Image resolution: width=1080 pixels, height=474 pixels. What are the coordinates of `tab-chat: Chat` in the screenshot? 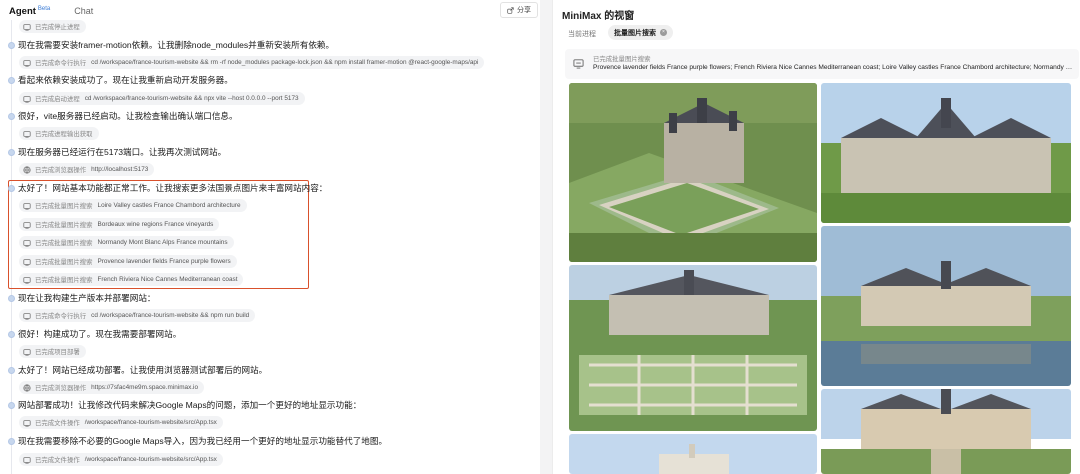 It's located at (83, 11).